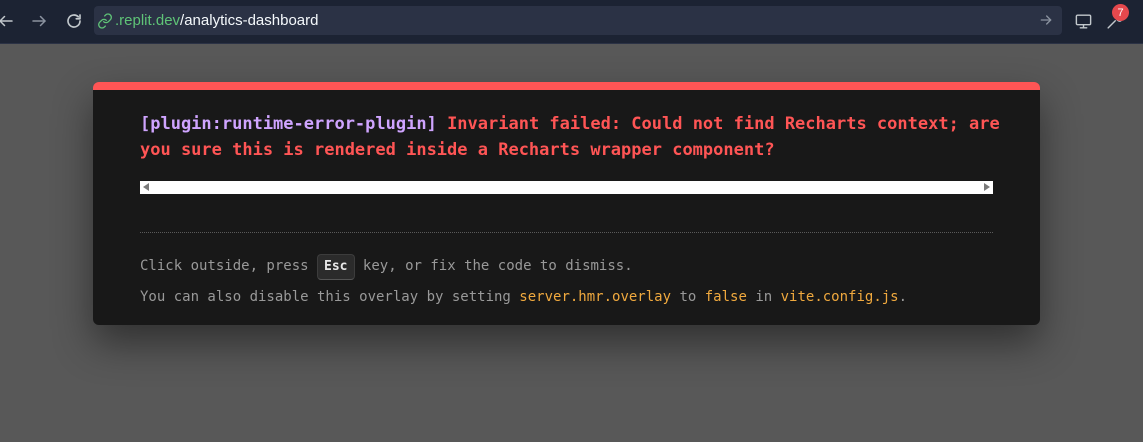  I want to click on arrow-left-icon, so click(6, 21).